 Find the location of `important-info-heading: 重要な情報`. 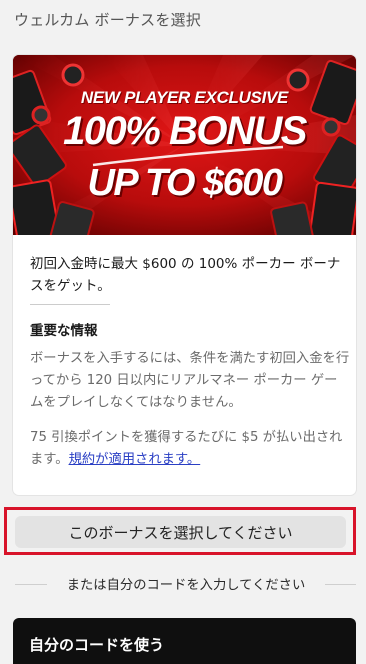

important-info-heading: 重要な情報 is located at coordinates (64, 331).